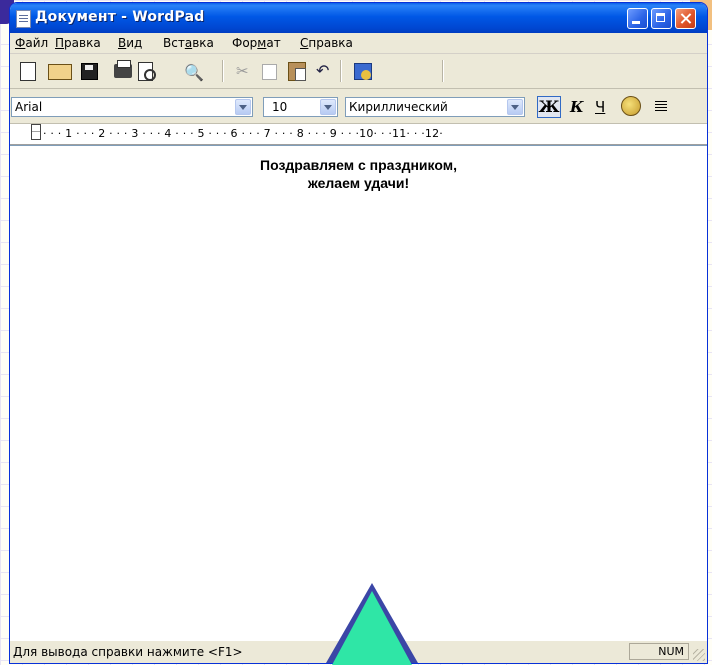  I want to click on menu-view: Вид, so click(130, 43).